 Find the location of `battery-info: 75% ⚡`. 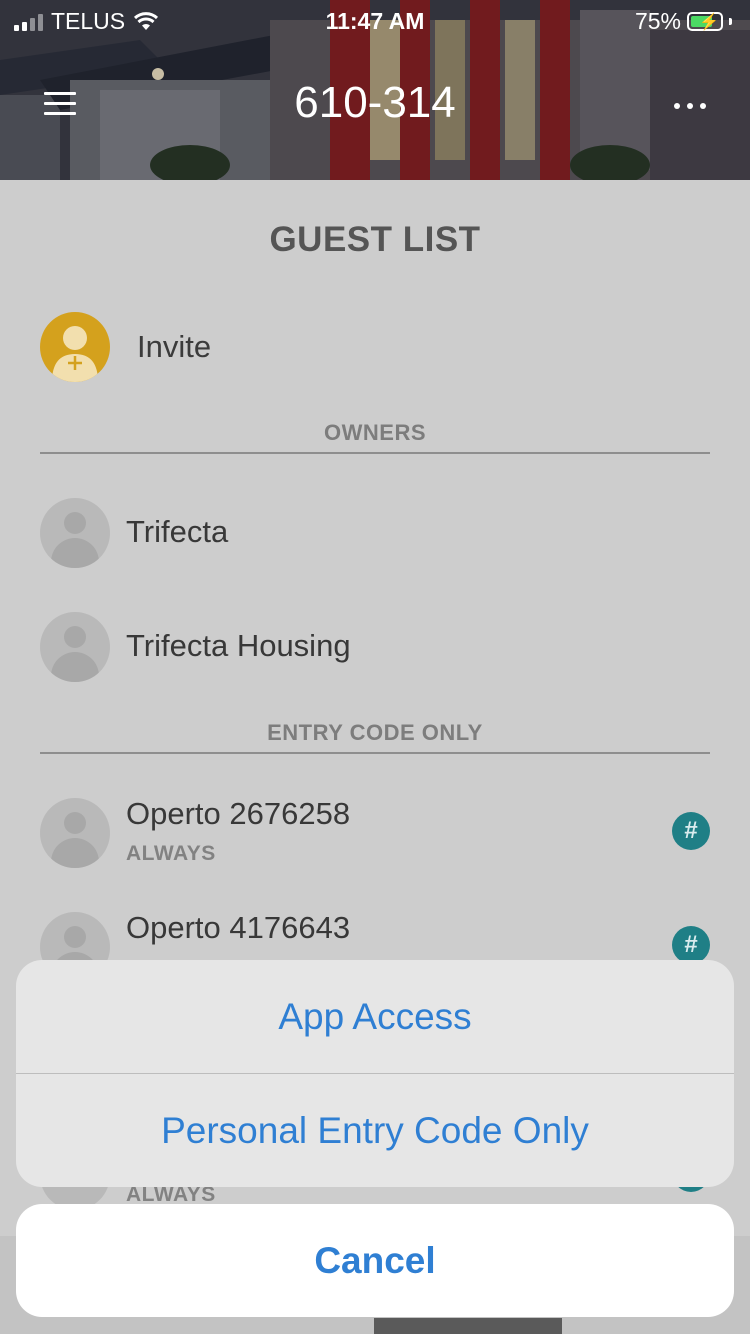

battery-info: 75% ⚡ is located at coordinates (683, 21).